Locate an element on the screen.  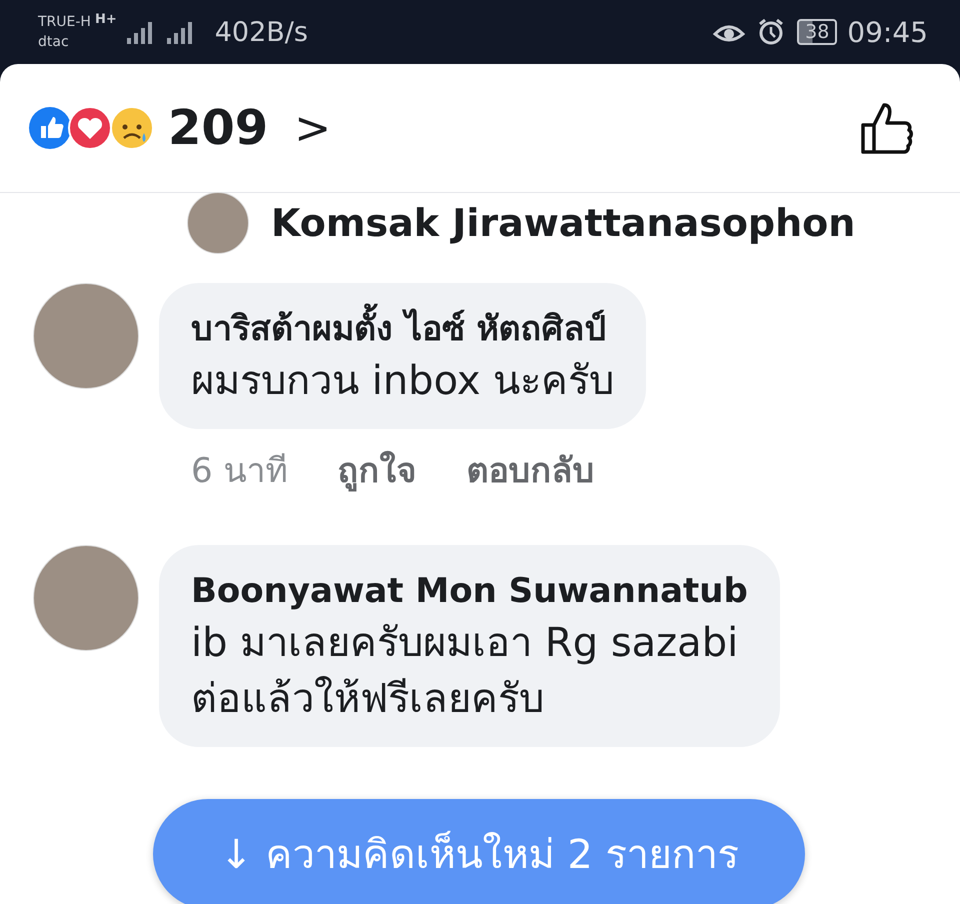
carrier-name: TRUE-H is located at coordinates (64, 22).